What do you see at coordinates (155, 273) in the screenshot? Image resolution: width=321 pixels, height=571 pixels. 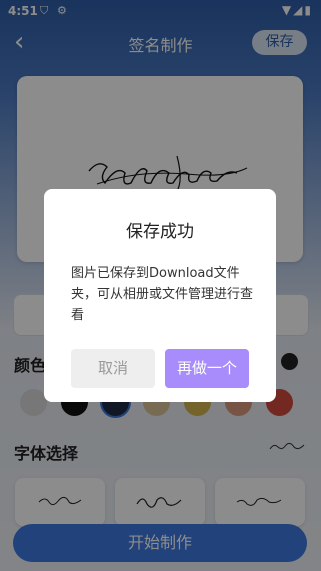 I see `dialog-message-line-1: 图片已保存到Download文件` at bounding box center [155, 273].